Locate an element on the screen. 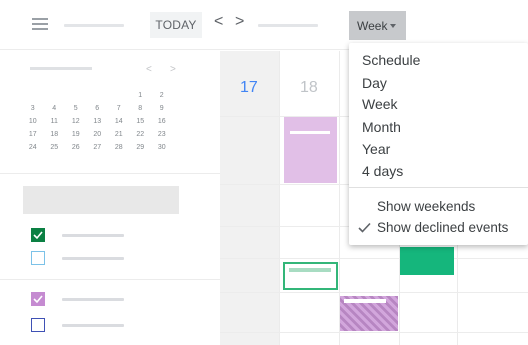 The image size is (528, 345). mini-calendar-week-row: 17 18 19 20 21 22 23 is located at coordinates (107, 134).